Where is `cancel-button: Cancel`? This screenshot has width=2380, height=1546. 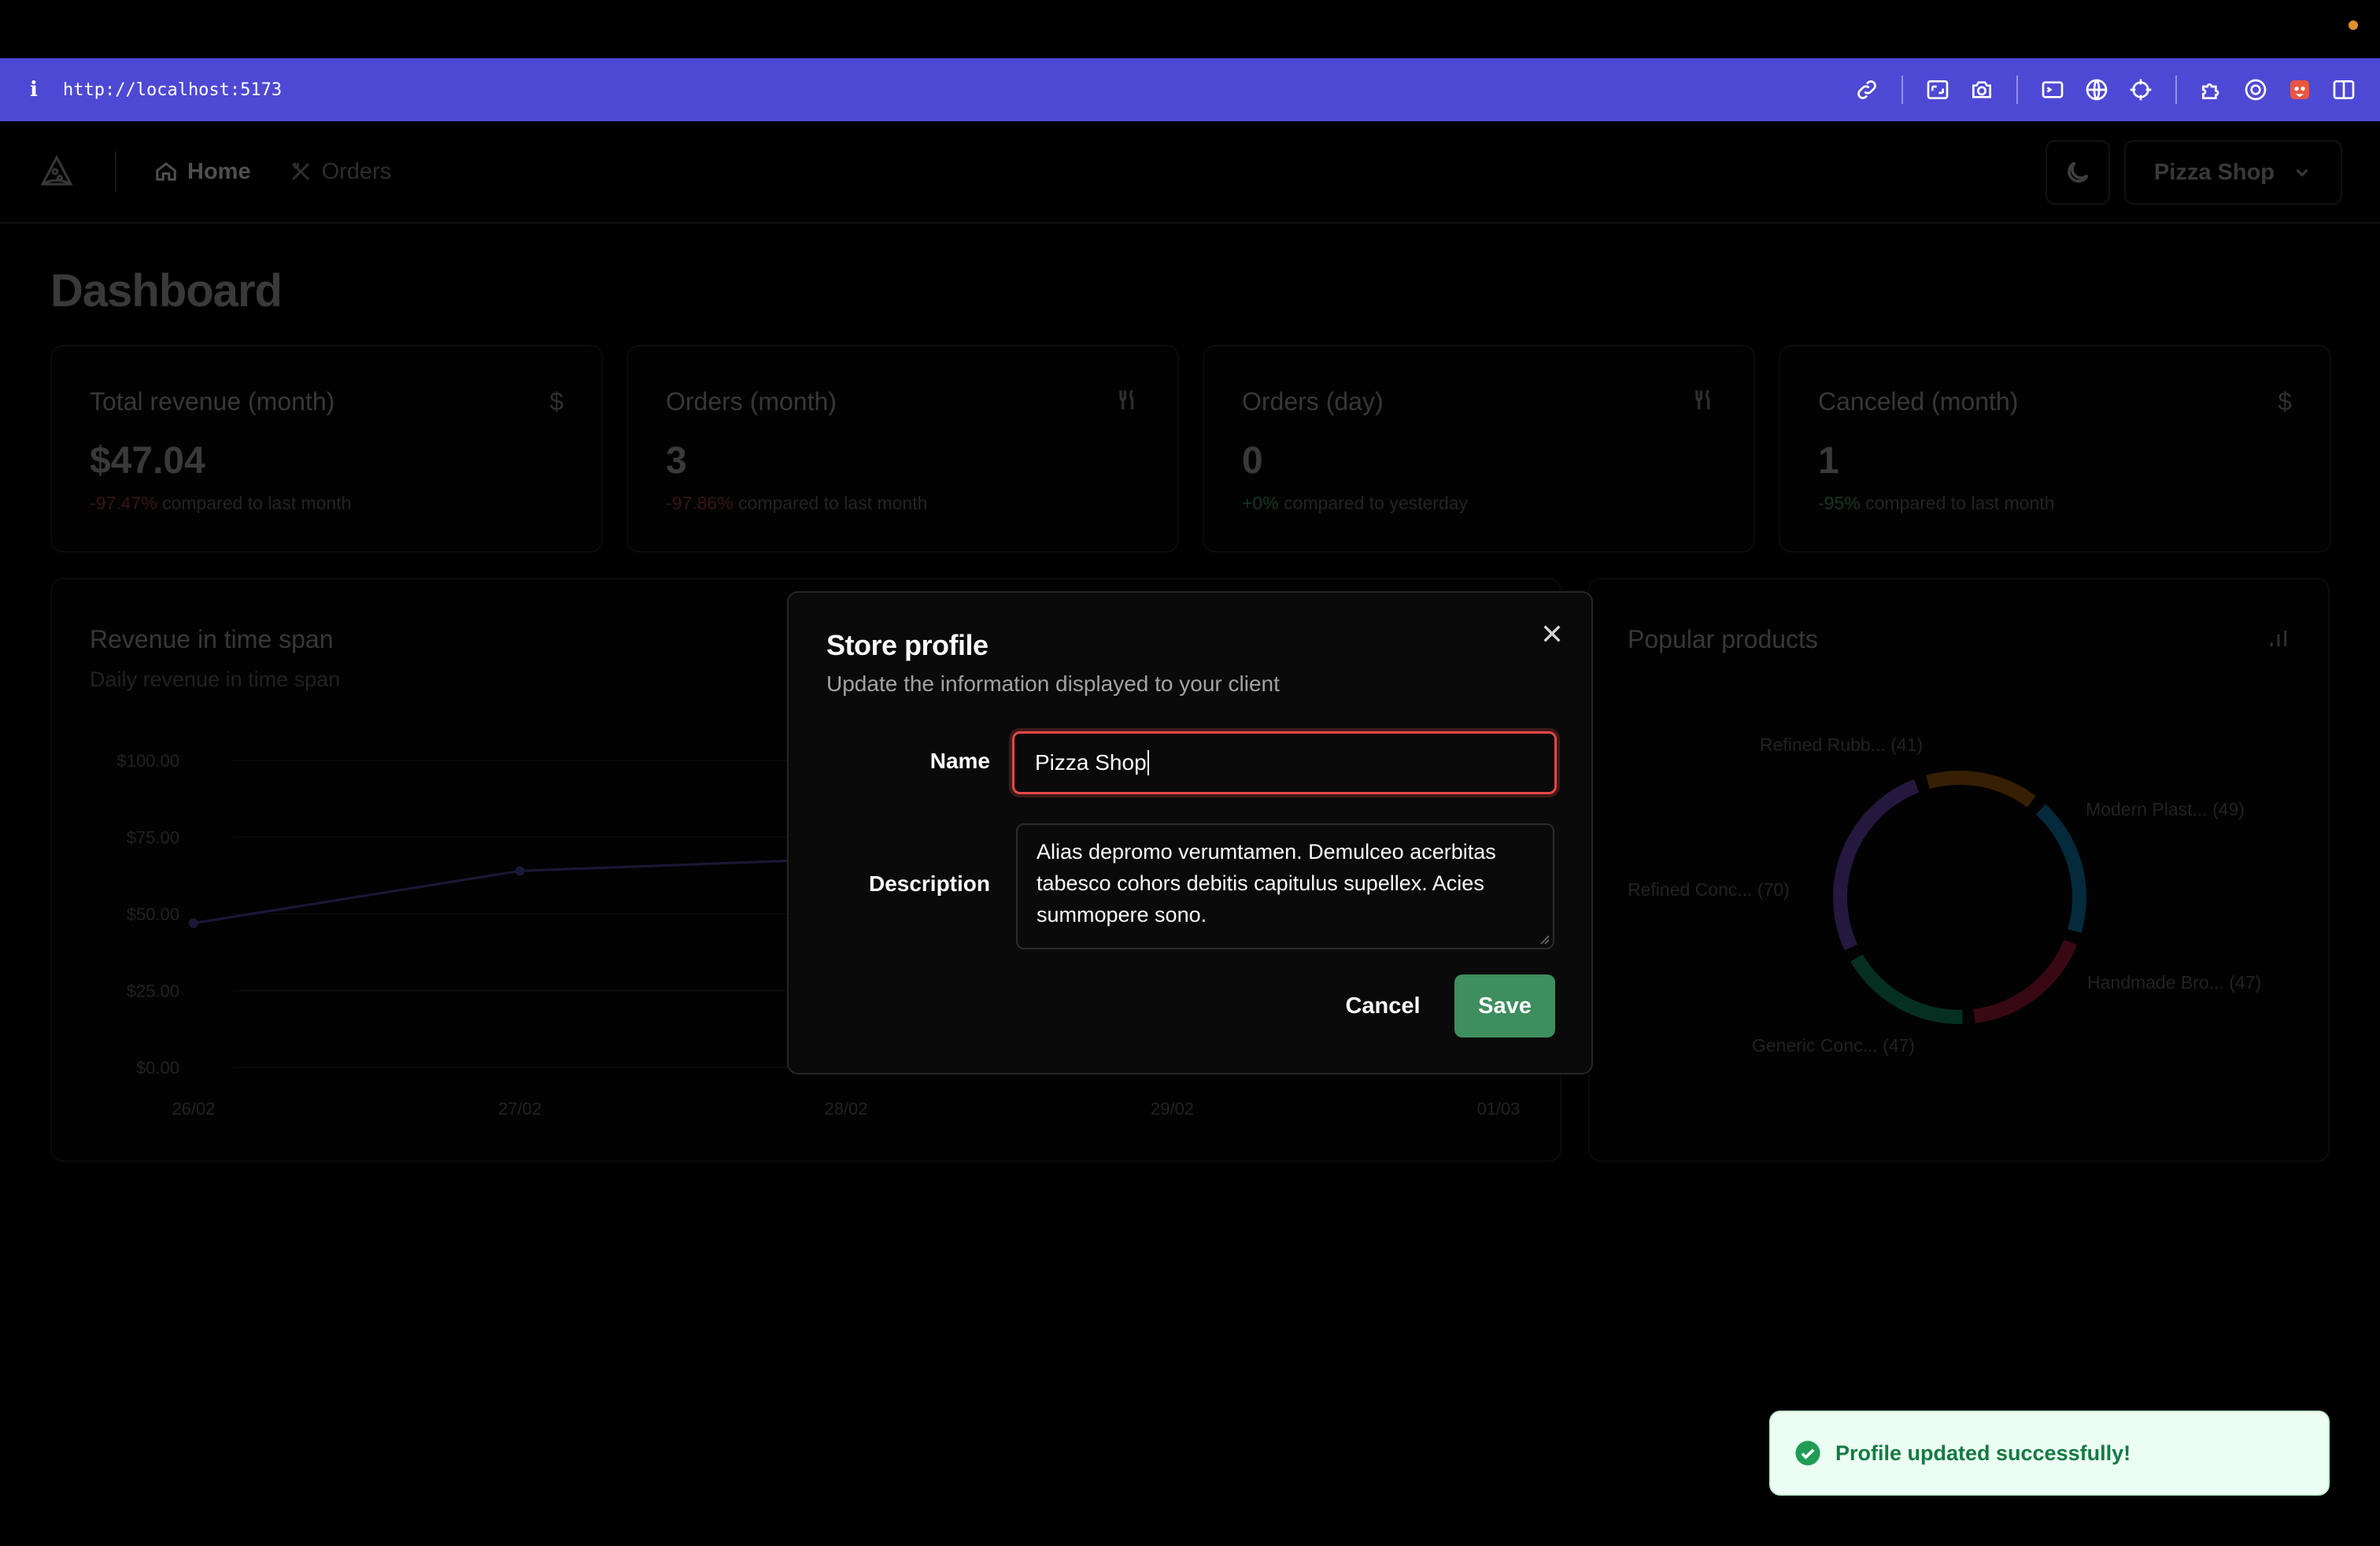
cancel-button: Cancel is located at coordinates (1383, 1006).